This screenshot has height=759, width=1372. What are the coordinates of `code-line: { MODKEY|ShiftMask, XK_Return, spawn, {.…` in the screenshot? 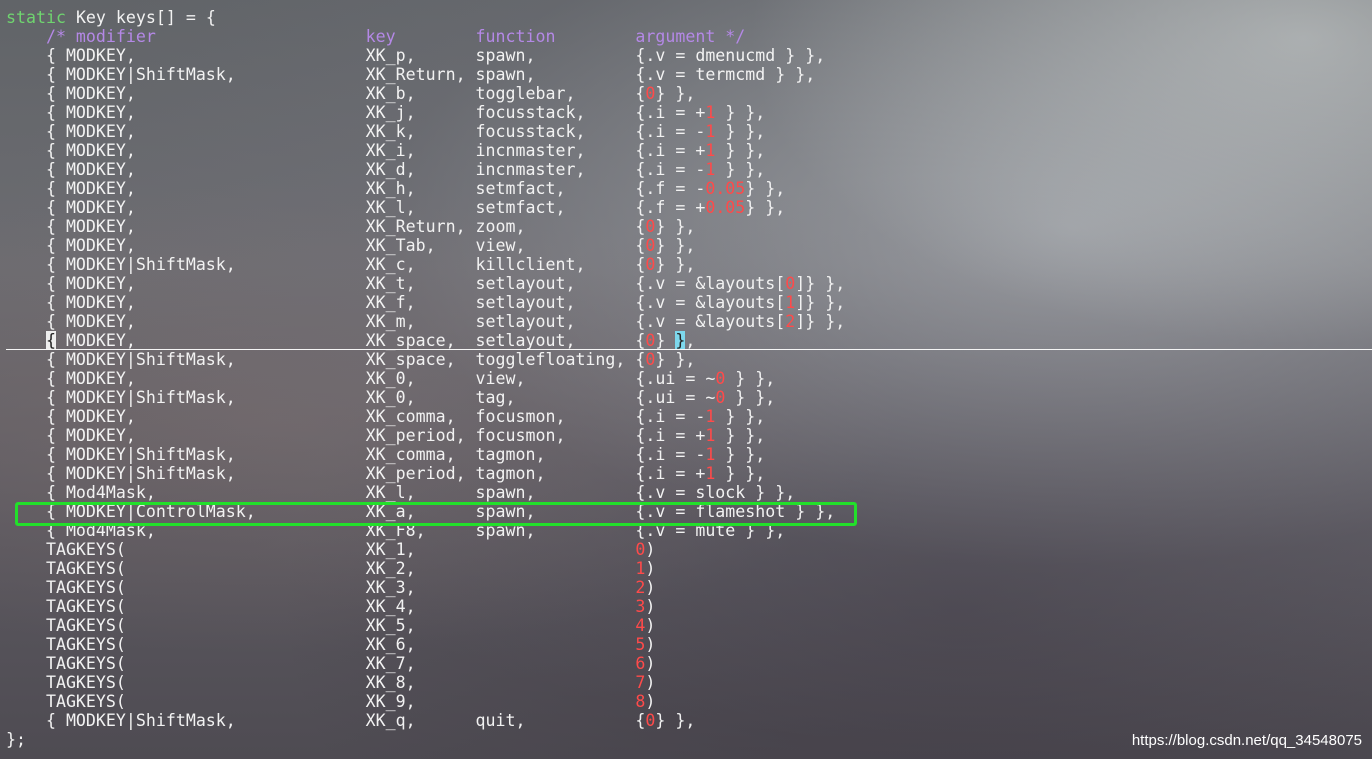 It's located at (411, 74).